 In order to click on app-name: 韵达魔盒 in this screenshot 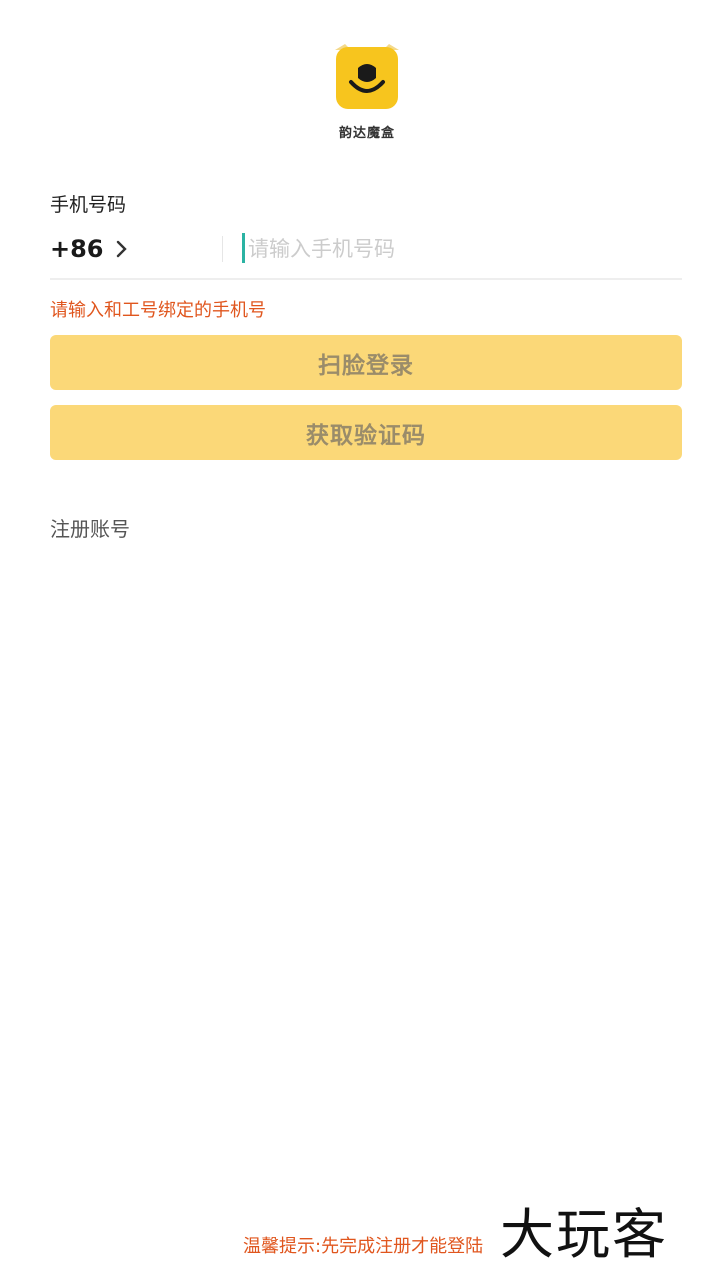, I will do `click(366, 133)`.